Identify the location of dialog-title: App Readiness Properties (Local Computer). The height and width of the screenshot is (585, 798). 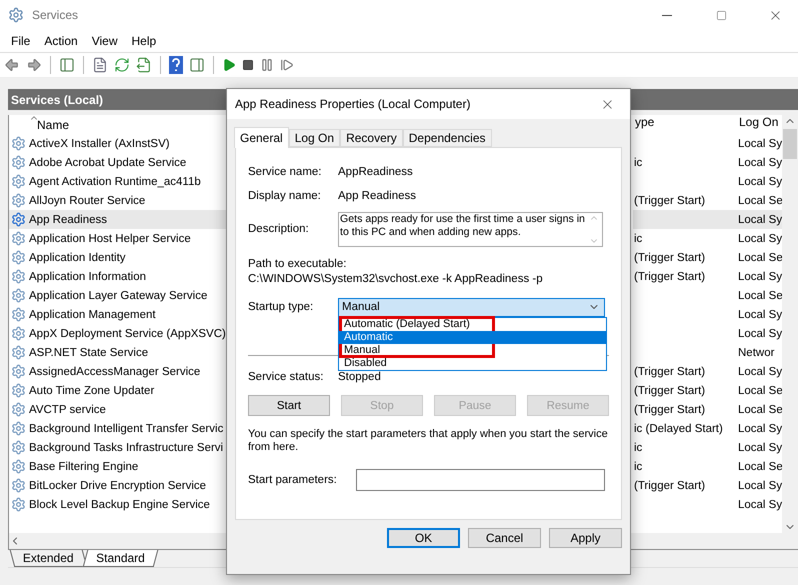
(353, 104).